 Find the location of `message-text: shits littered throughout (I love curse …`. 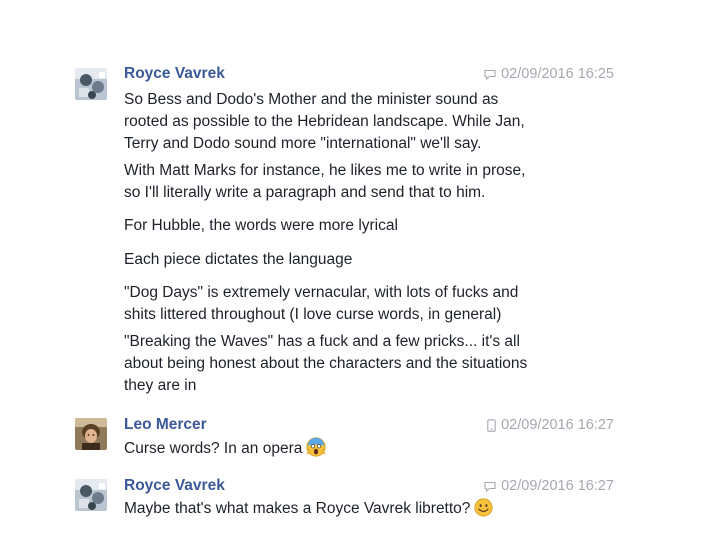

message-text: shits littered throughout (I love curse … is located at coordinates (313, 314).